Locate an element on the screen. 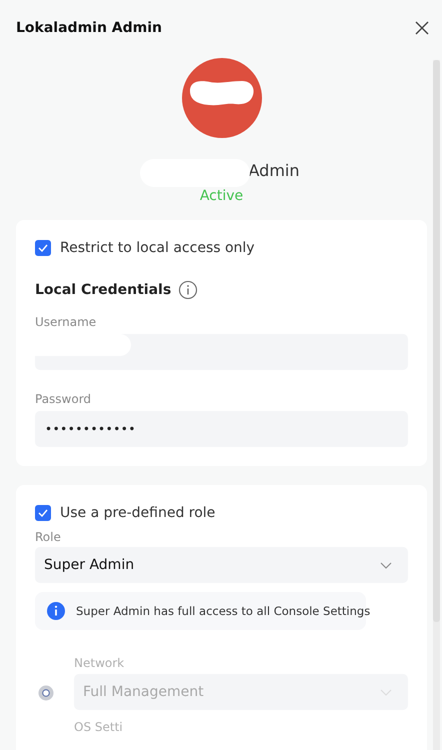 Image resolution: width=442 pixels, height=750 pixels. field-label: OS Setti is located at coordinates (99, 727).